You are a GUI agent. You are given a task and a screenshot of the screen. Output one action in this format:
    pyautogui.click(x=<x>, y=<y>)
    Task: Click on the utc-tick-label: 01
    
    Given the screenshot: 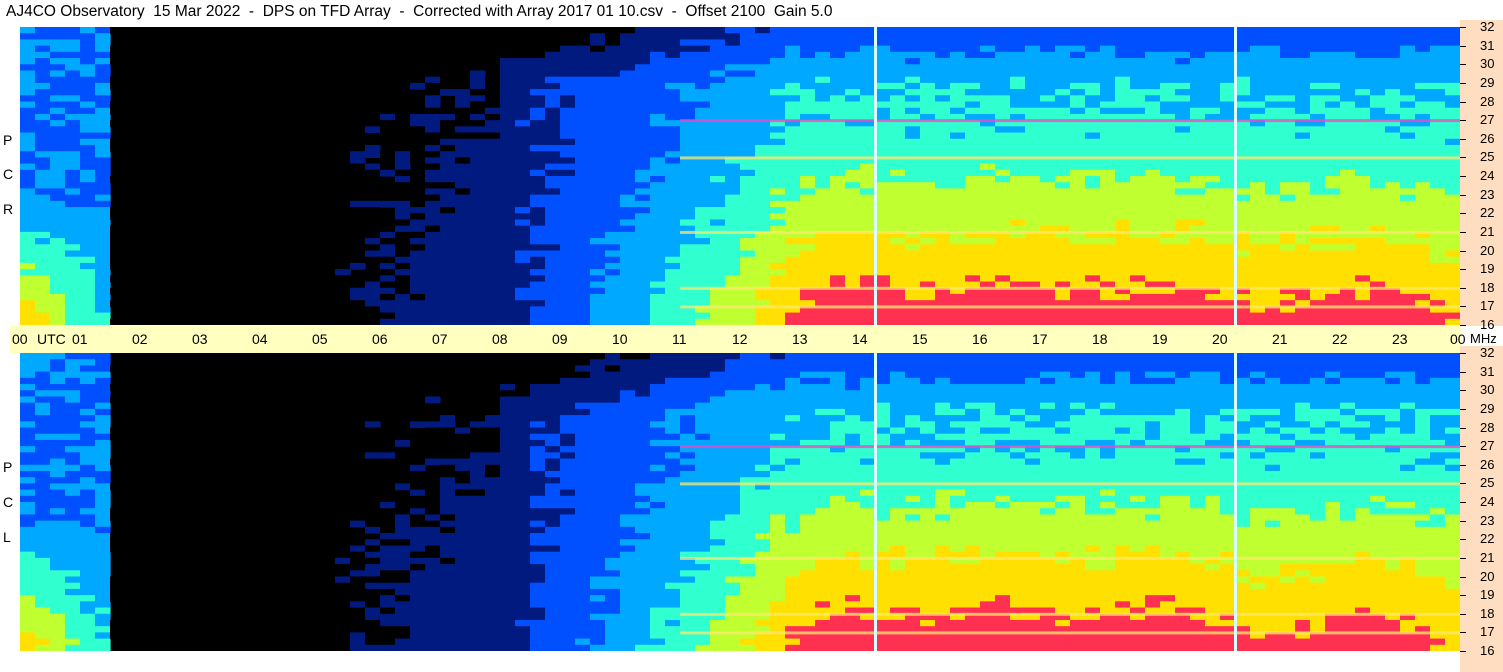 What is the action you would take?
    pyautogui.click(x=80, y=339)
    